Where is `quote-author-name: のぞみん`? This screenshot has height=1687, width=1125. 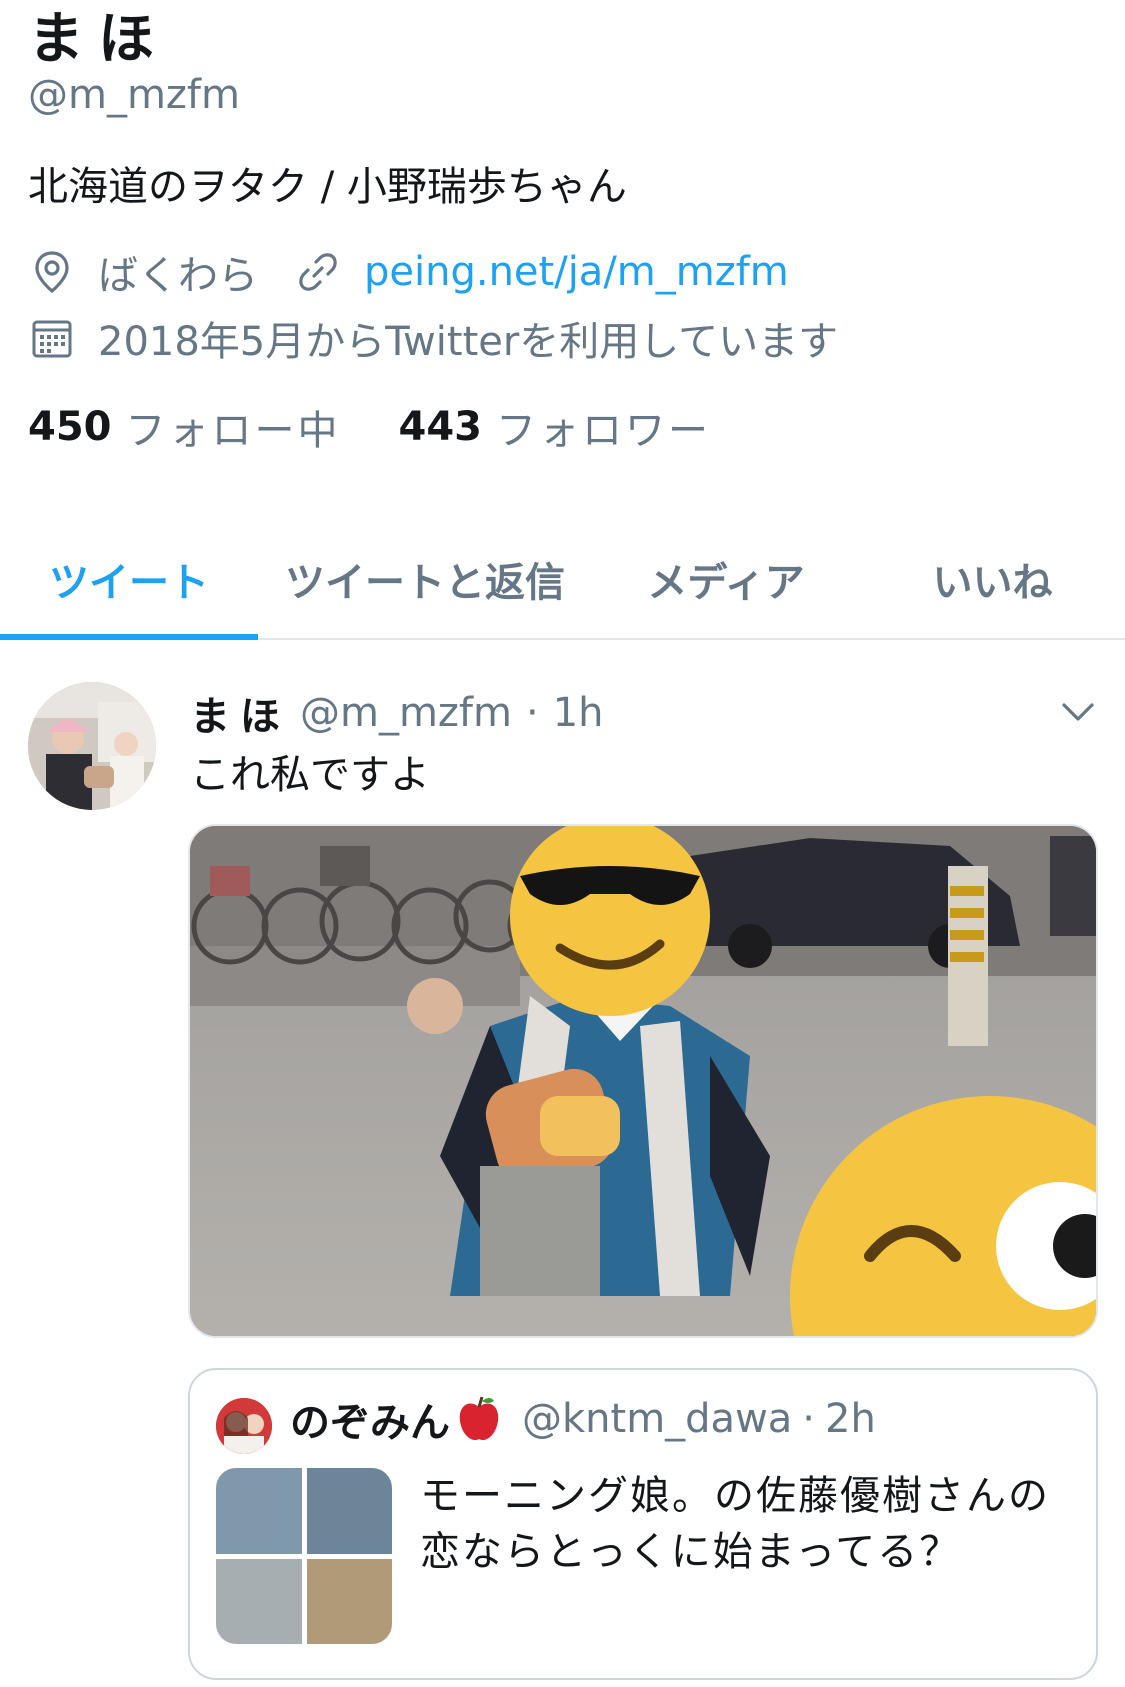 quote-author-name: のぞみん is located at coordinates (370, 1419).